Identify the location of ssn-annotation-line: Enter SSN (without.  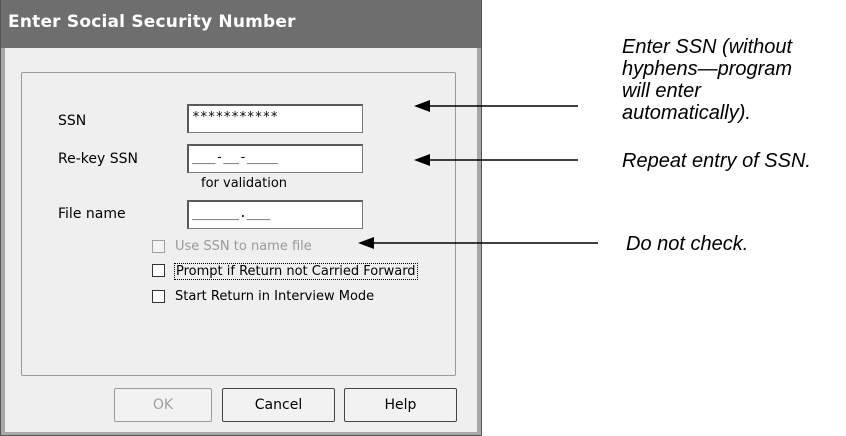
(707, 47).